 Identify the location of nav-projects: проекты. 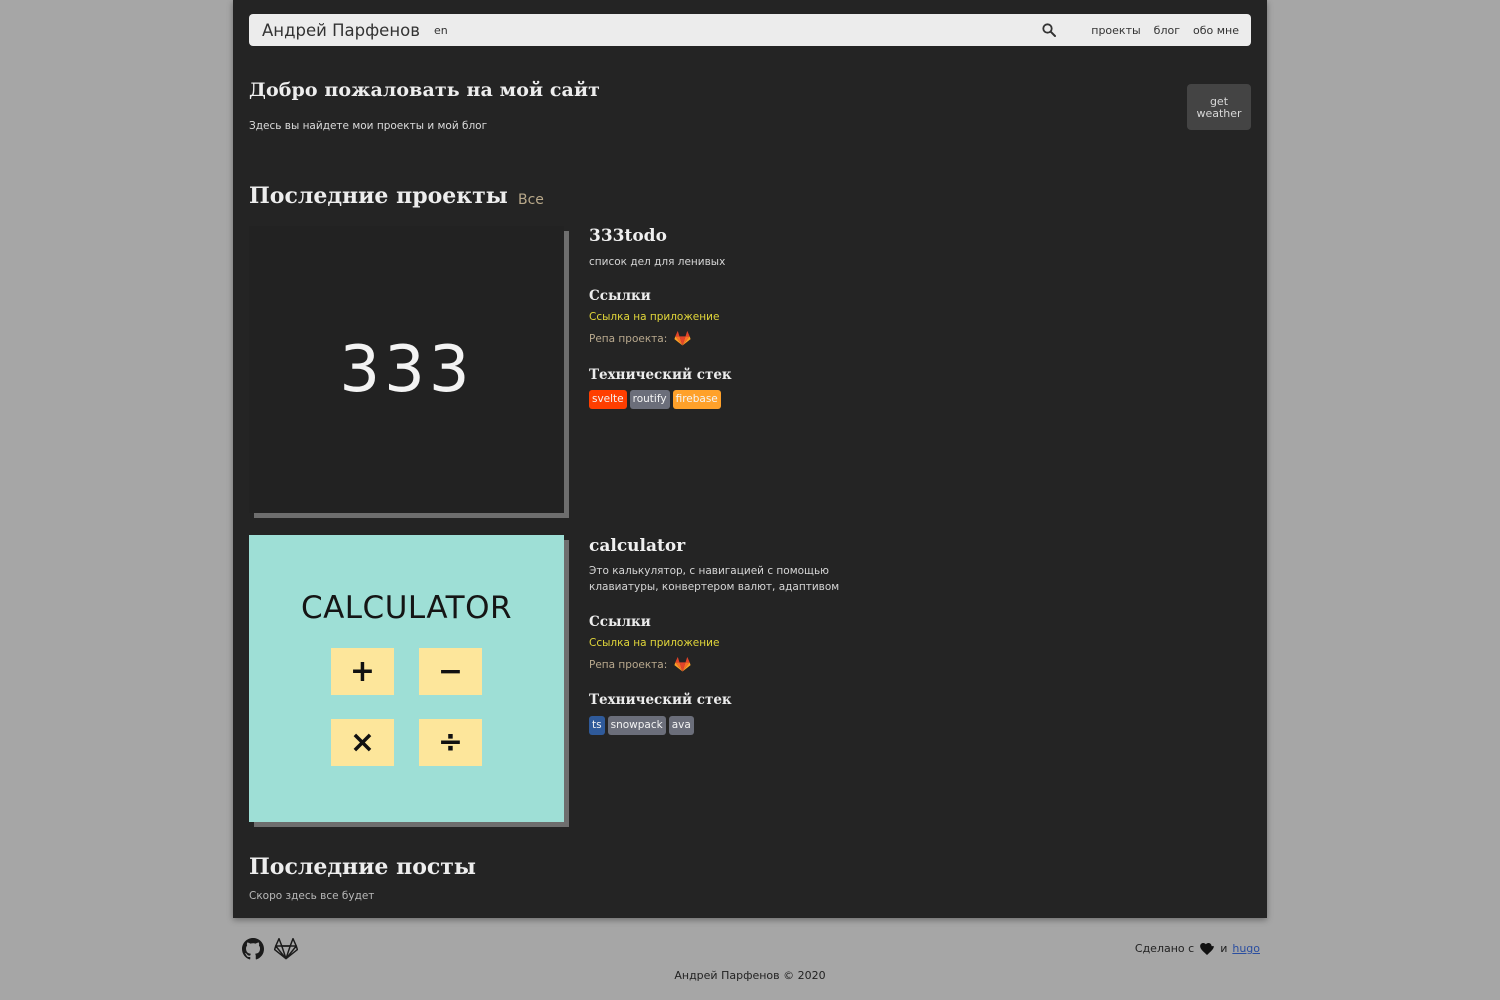
(1115, 30).